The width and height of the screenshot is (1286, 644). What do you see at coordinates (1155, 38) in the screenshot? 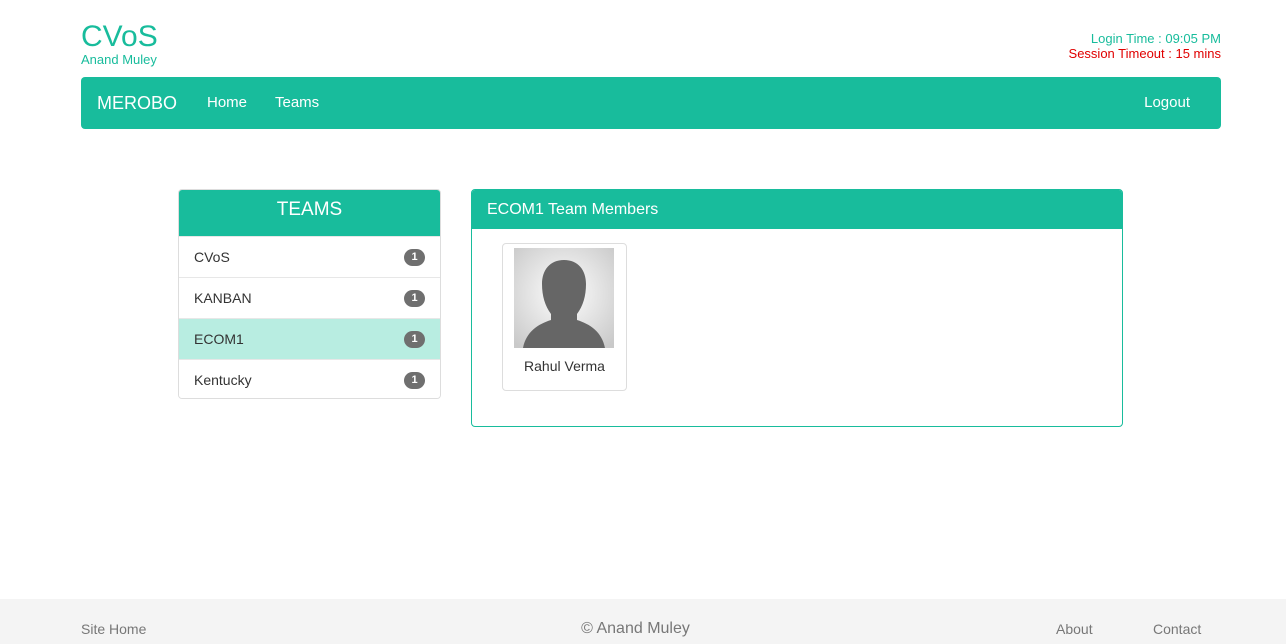
I see `login-time: Login Time : 09:05 PM` at bounding box center [1155, 38].